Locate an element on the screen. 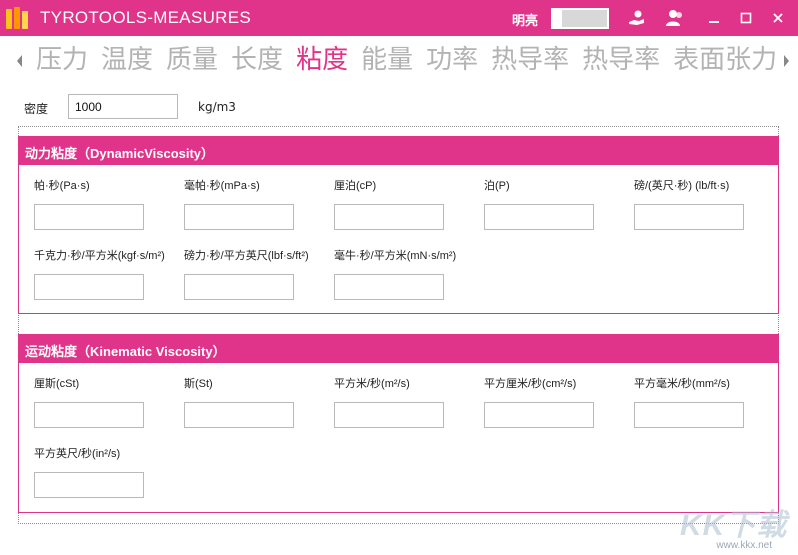 This screenshot has width=798, height=555. category-tabs: 压力 温度 质量 长度 粘度 能量 功率 热导率 热导率 表面张力 is located at coordinates (413, 60).